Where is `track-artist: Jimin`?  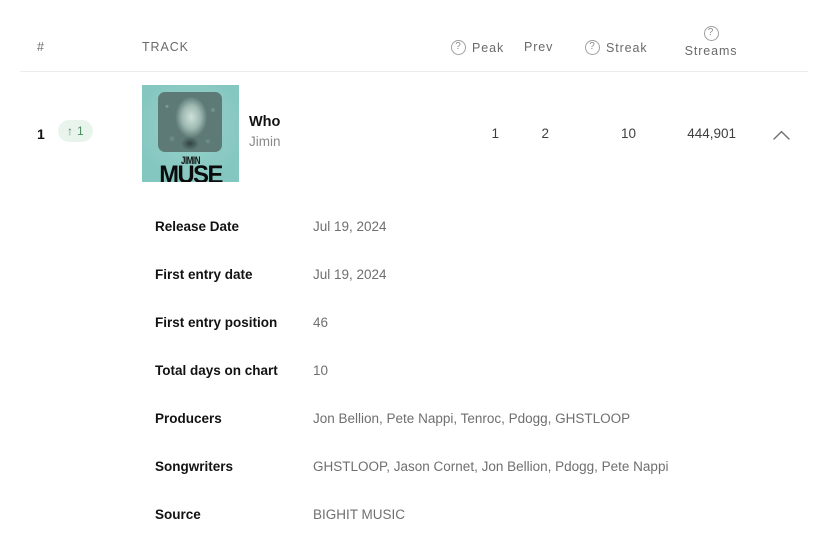
track-artist: Jimin is located at coordinates (344, 142).